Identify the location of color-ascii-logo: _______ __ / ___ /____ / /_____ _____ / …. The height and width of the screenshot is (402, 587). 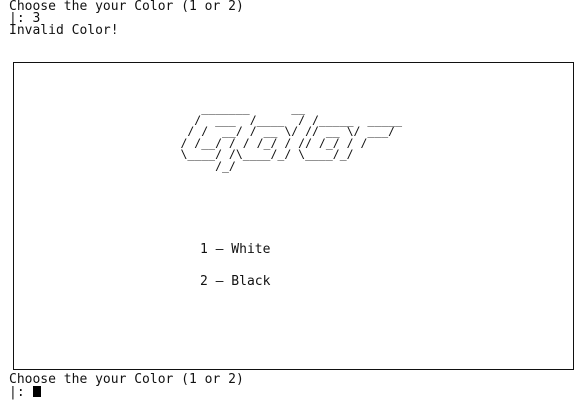
(291, 137).